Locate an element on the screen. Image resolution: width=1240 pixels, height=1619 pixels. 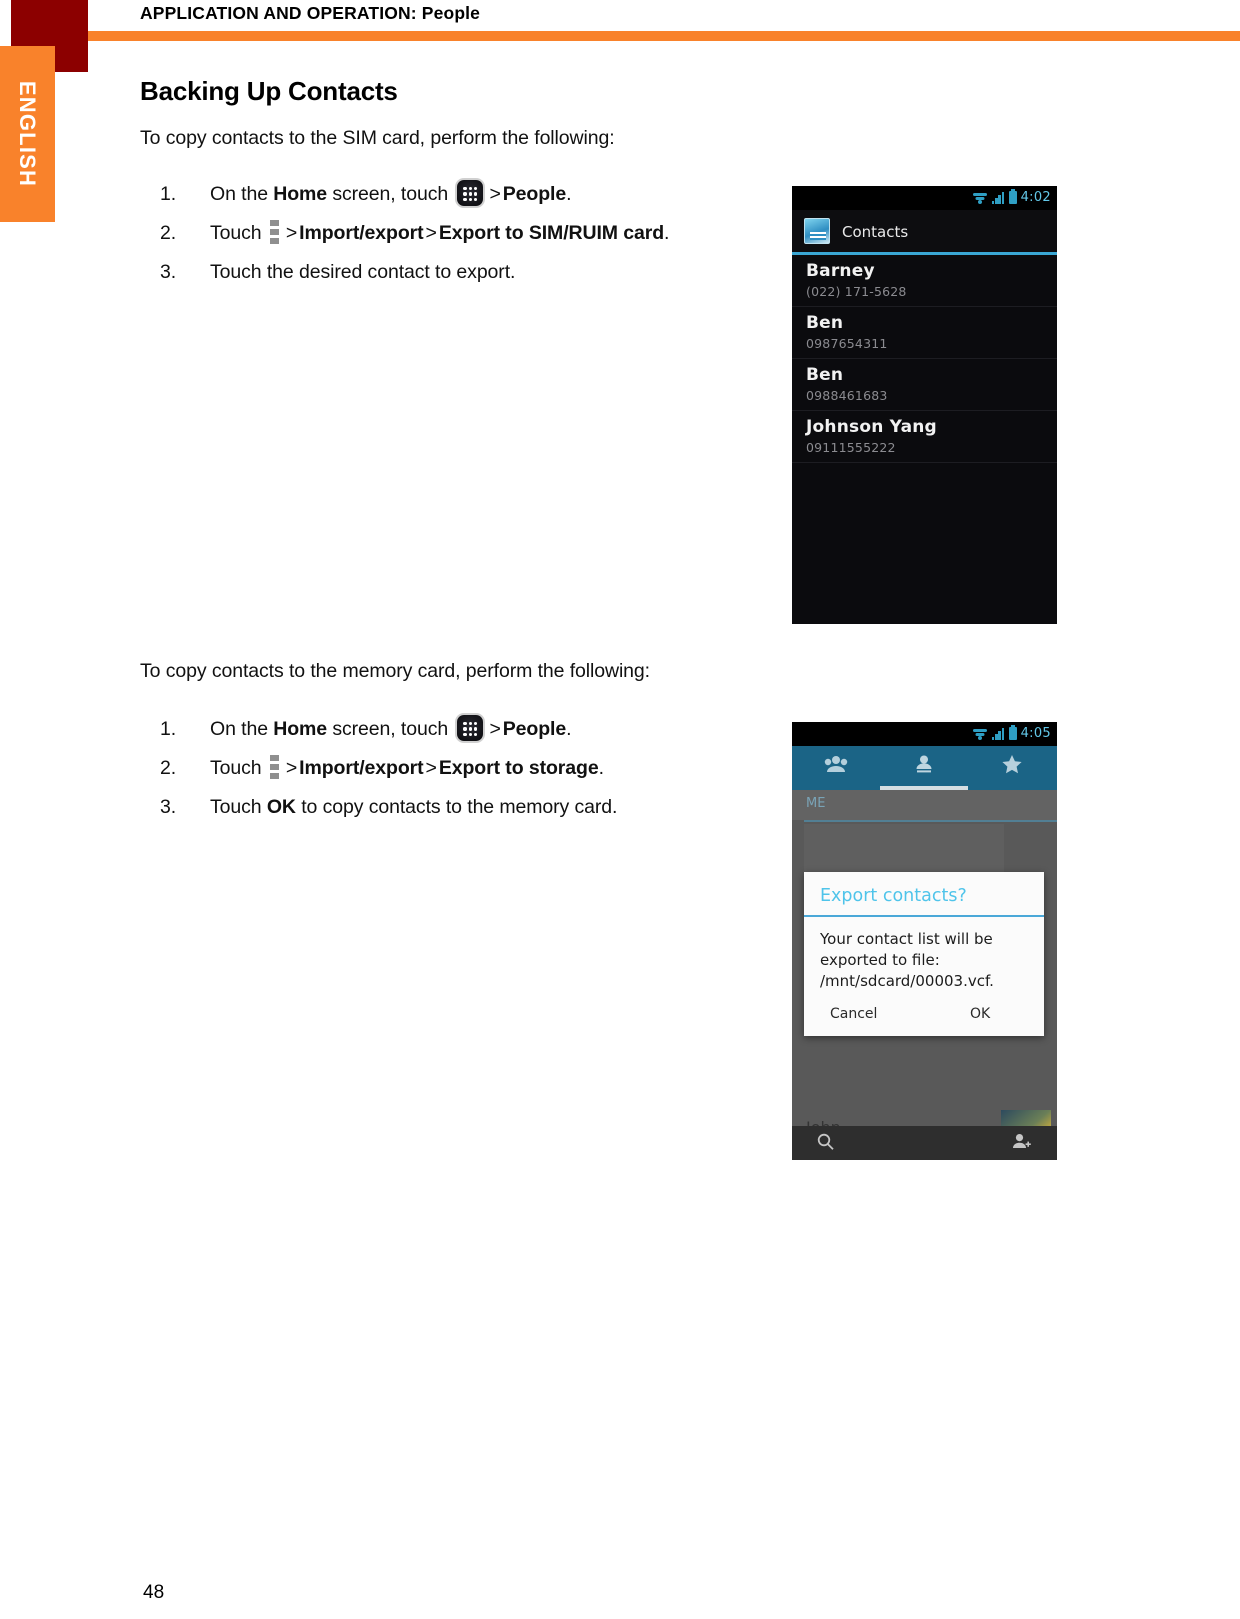
groups-tab-icon is located at coordinates (835, 764).